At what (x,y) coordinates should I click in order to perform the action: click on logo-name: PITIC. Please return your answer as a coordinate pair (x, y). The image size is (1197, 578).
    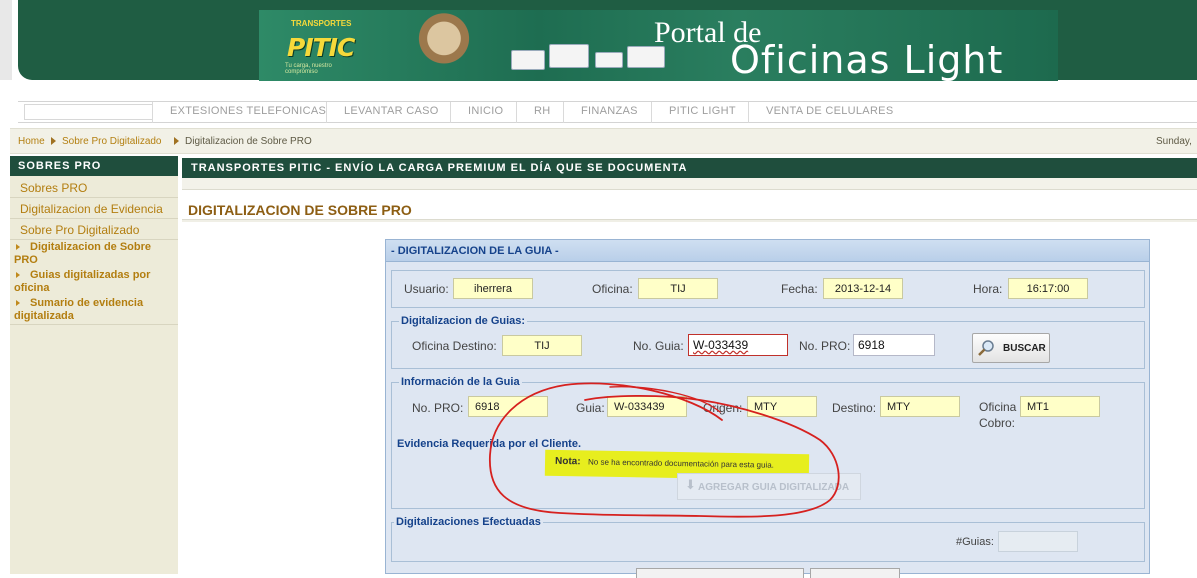
    Looking at the image, I should click on (321, 47).